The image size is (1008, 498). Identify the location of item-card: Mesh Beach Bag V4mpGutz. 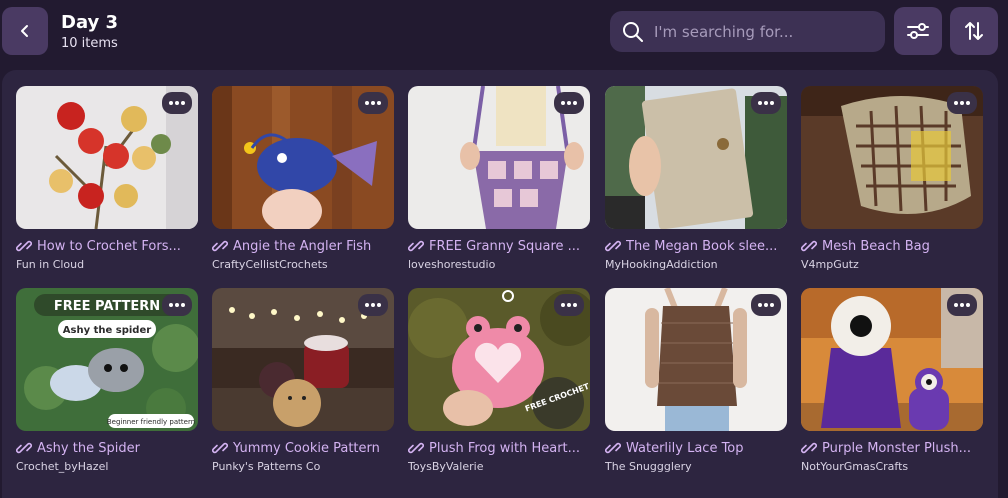
(892, 178).